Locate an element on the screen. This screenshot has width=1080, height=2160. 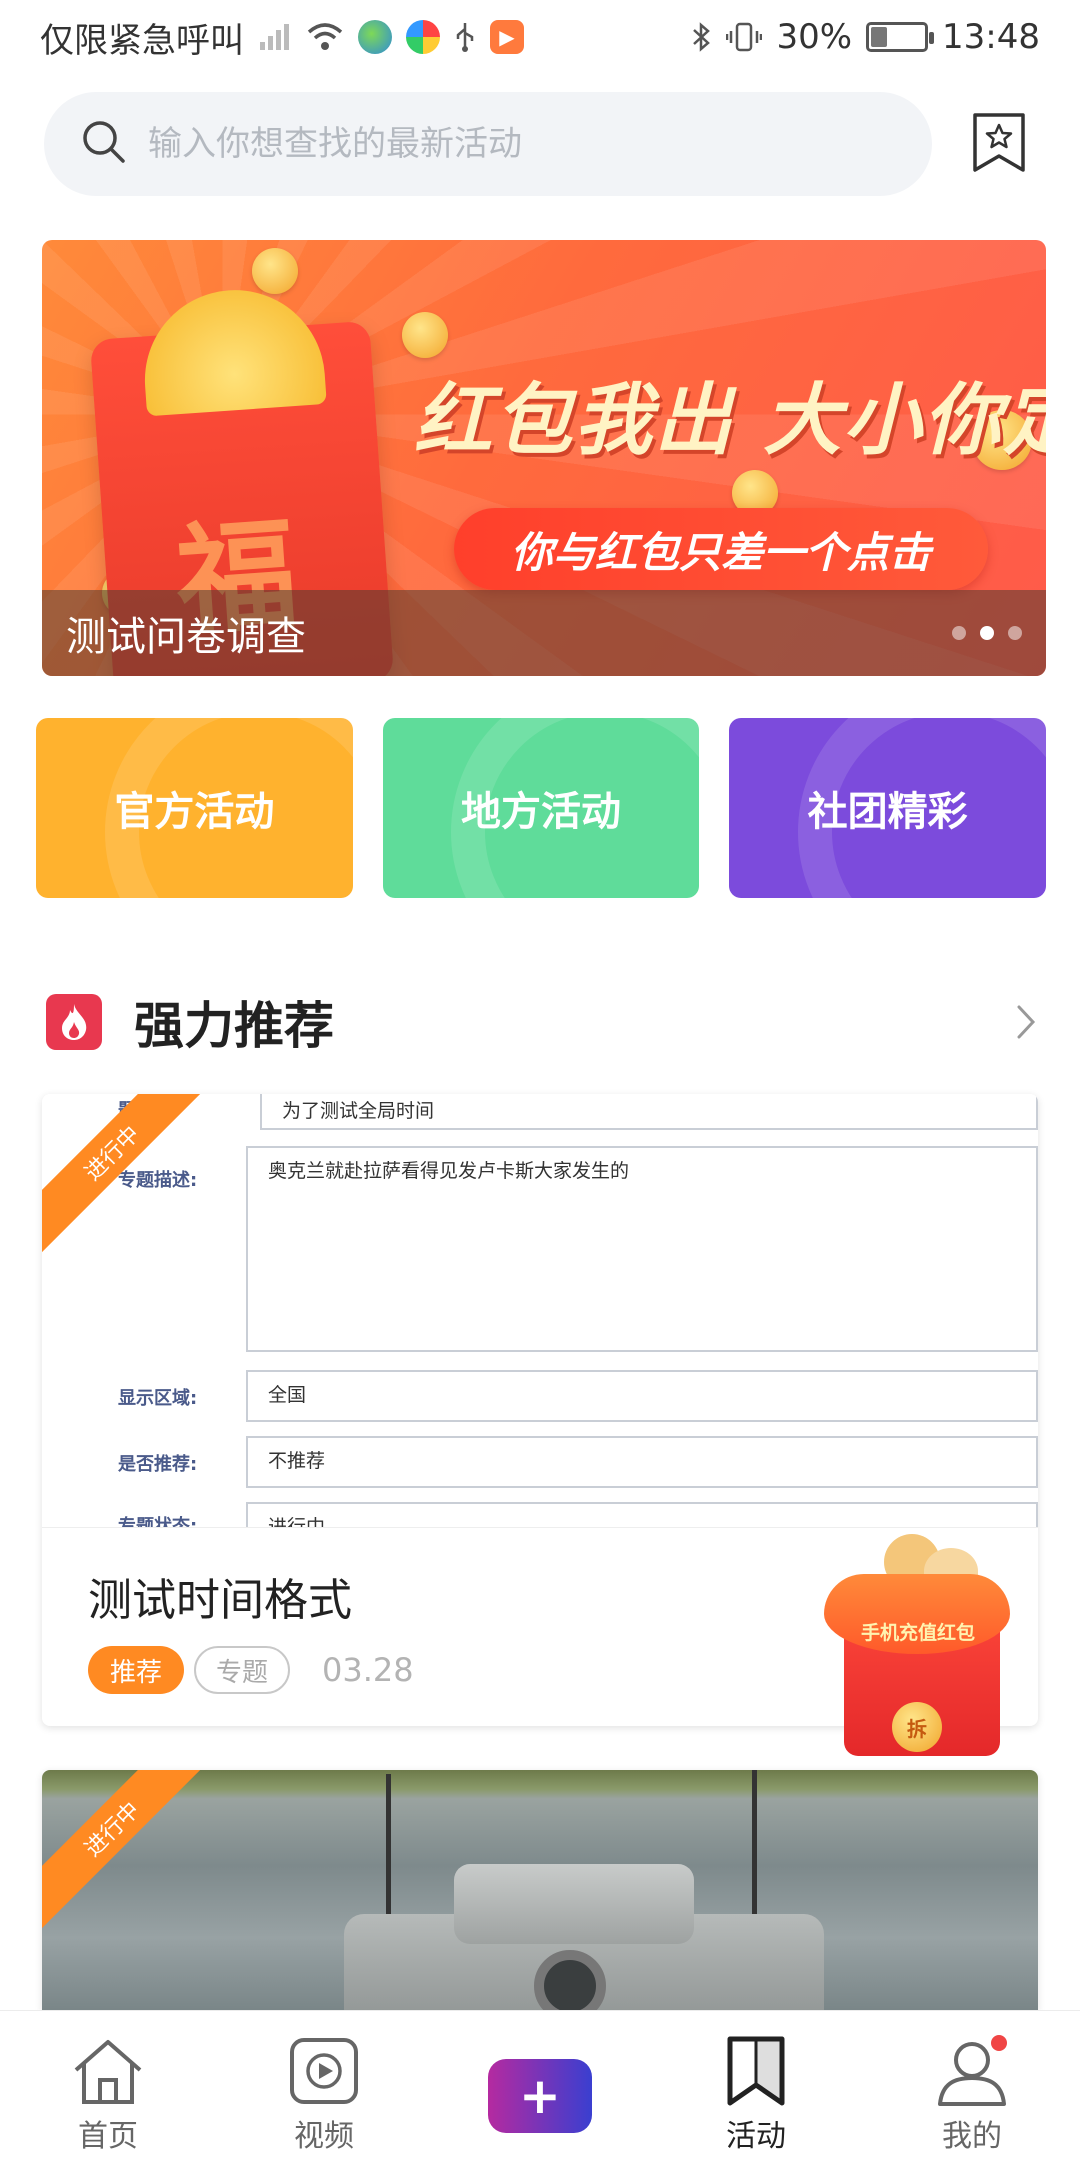
star-bookmark-icon is located at coordinates (999, 142).